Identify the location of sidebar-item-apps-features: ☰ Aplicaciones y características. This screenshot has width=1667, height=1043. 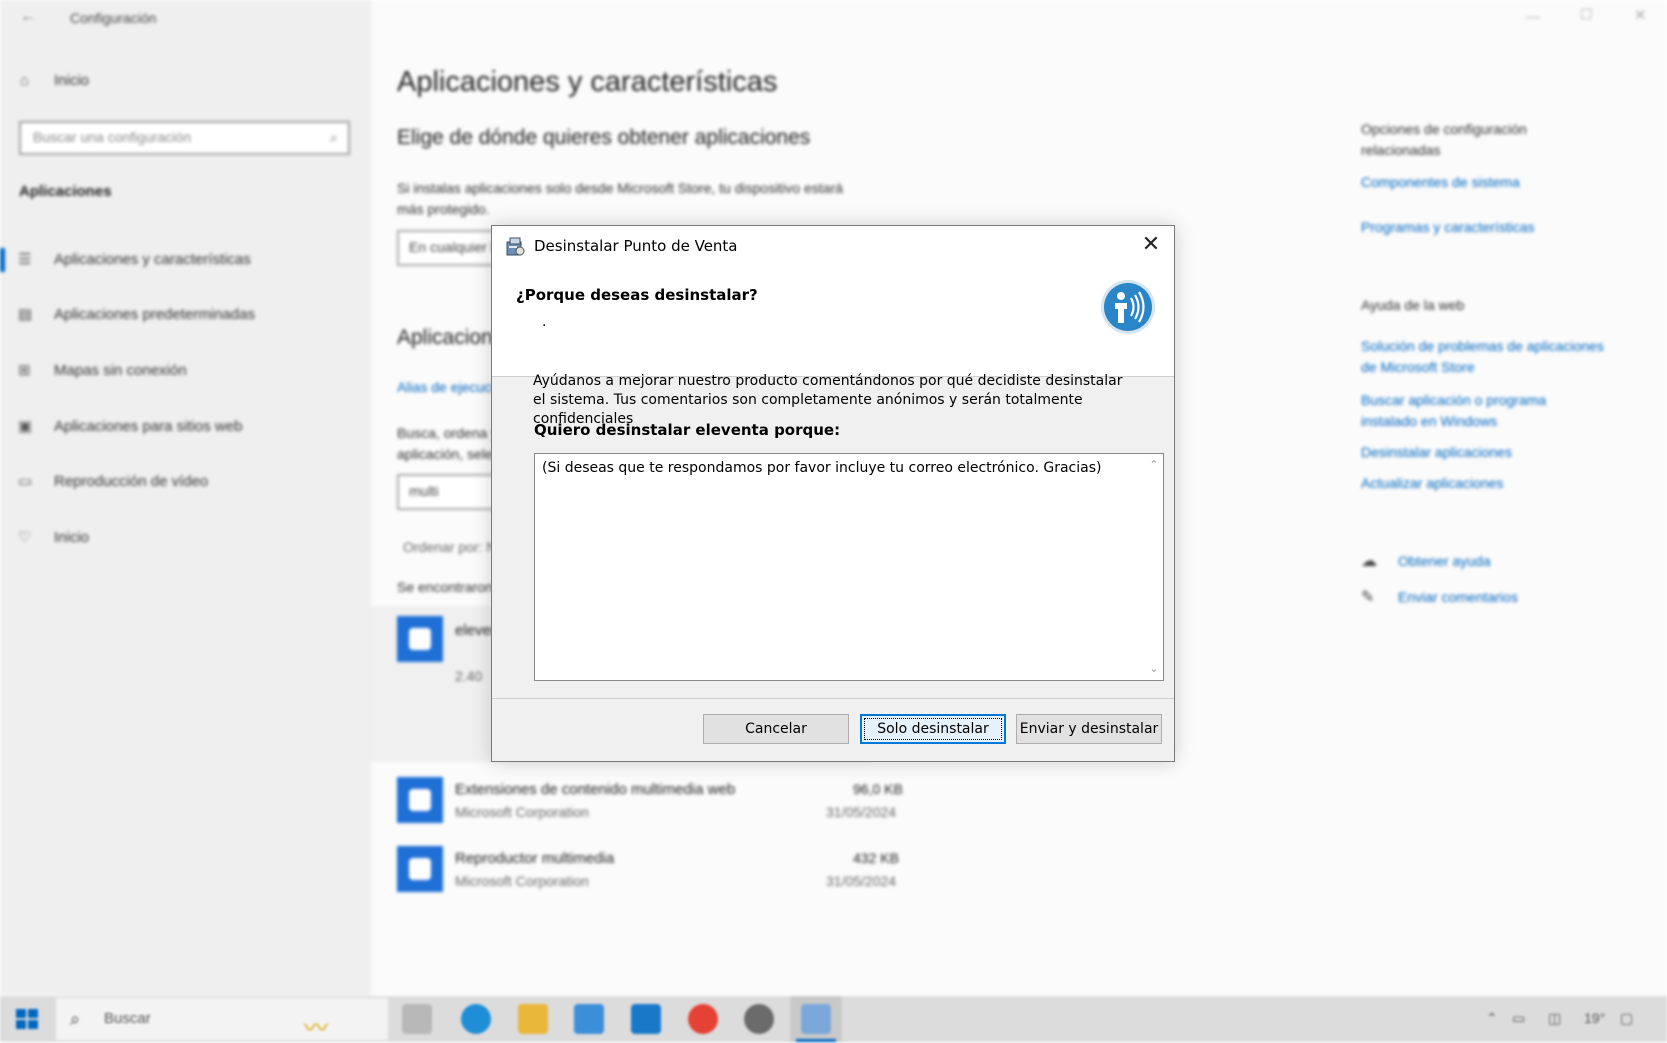
(134, 259).